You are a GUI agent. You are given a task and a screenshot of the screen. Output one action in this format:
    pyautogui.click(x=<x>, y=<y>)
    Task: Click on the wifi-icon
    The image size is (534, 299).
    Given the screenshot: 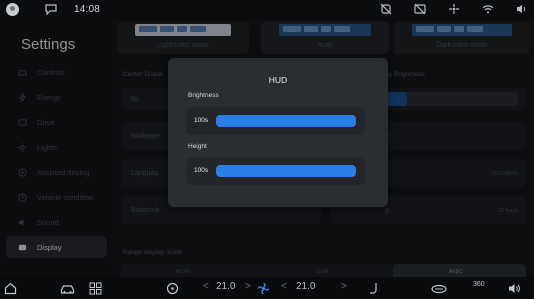 What is the action you would take?
    pyautogui.click(x=488, y=9)
    